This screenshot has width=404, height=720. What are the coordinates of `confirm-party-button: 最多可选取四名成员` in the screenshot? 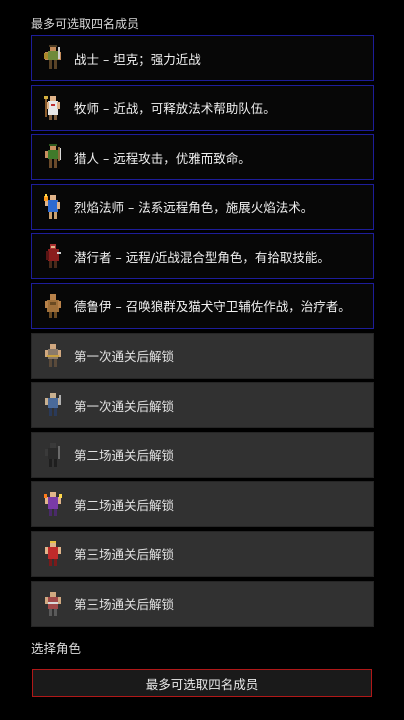 It's located at (202, 683).